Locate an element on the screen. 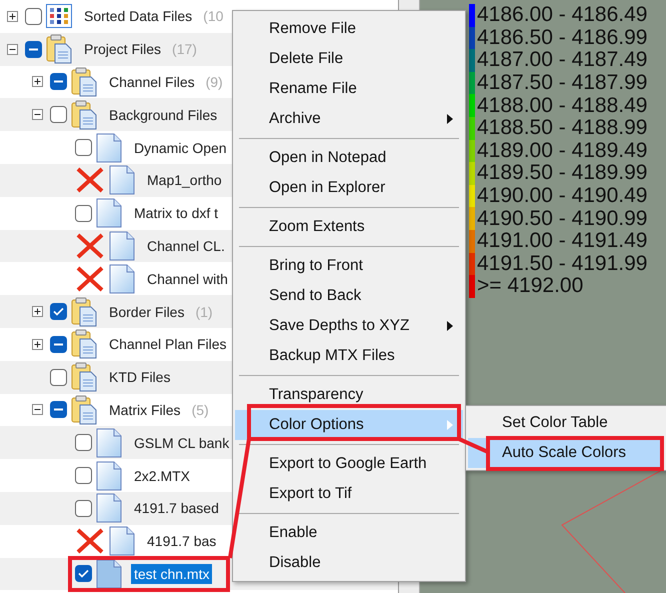 This screenshot has width=666, height=593. legend-label: 4186.50 - 4186.99 is located at coordinates (562, 37).